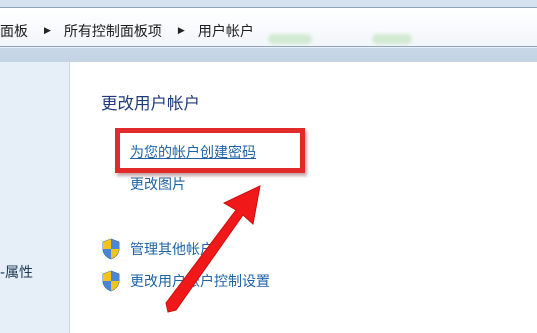  What do you see at coordinates (213, 249) in the screenshot?
I see `red-arrow-icon` at bounding box center [213, 249].